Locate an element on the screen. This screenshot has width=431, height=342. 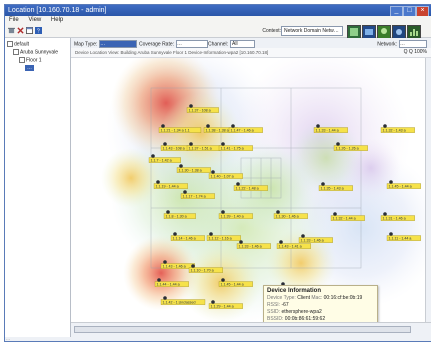
popup-title: Device Information is located at coordinates (294, 291).